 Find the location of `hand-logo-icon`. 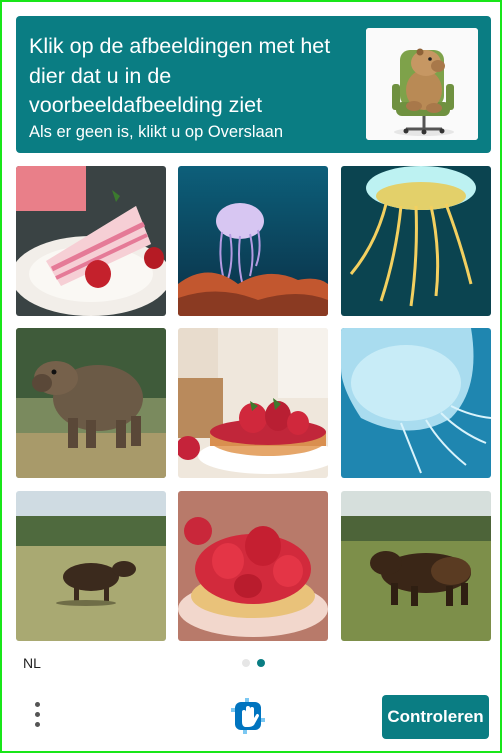

hand-logo-icon is located at coordinates (248, 716).